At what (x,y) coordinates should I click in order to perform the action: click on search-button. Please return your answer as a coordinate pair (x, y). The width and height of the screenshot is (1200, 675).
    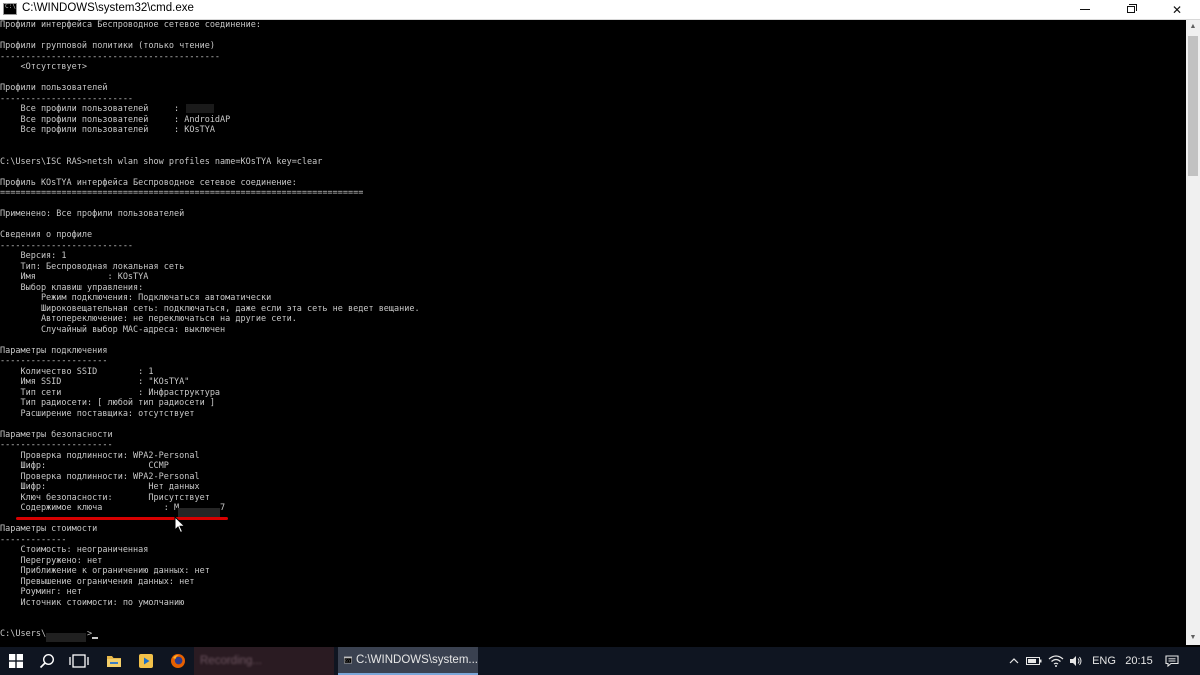
    Looking at the image, I should click on (47, 661).